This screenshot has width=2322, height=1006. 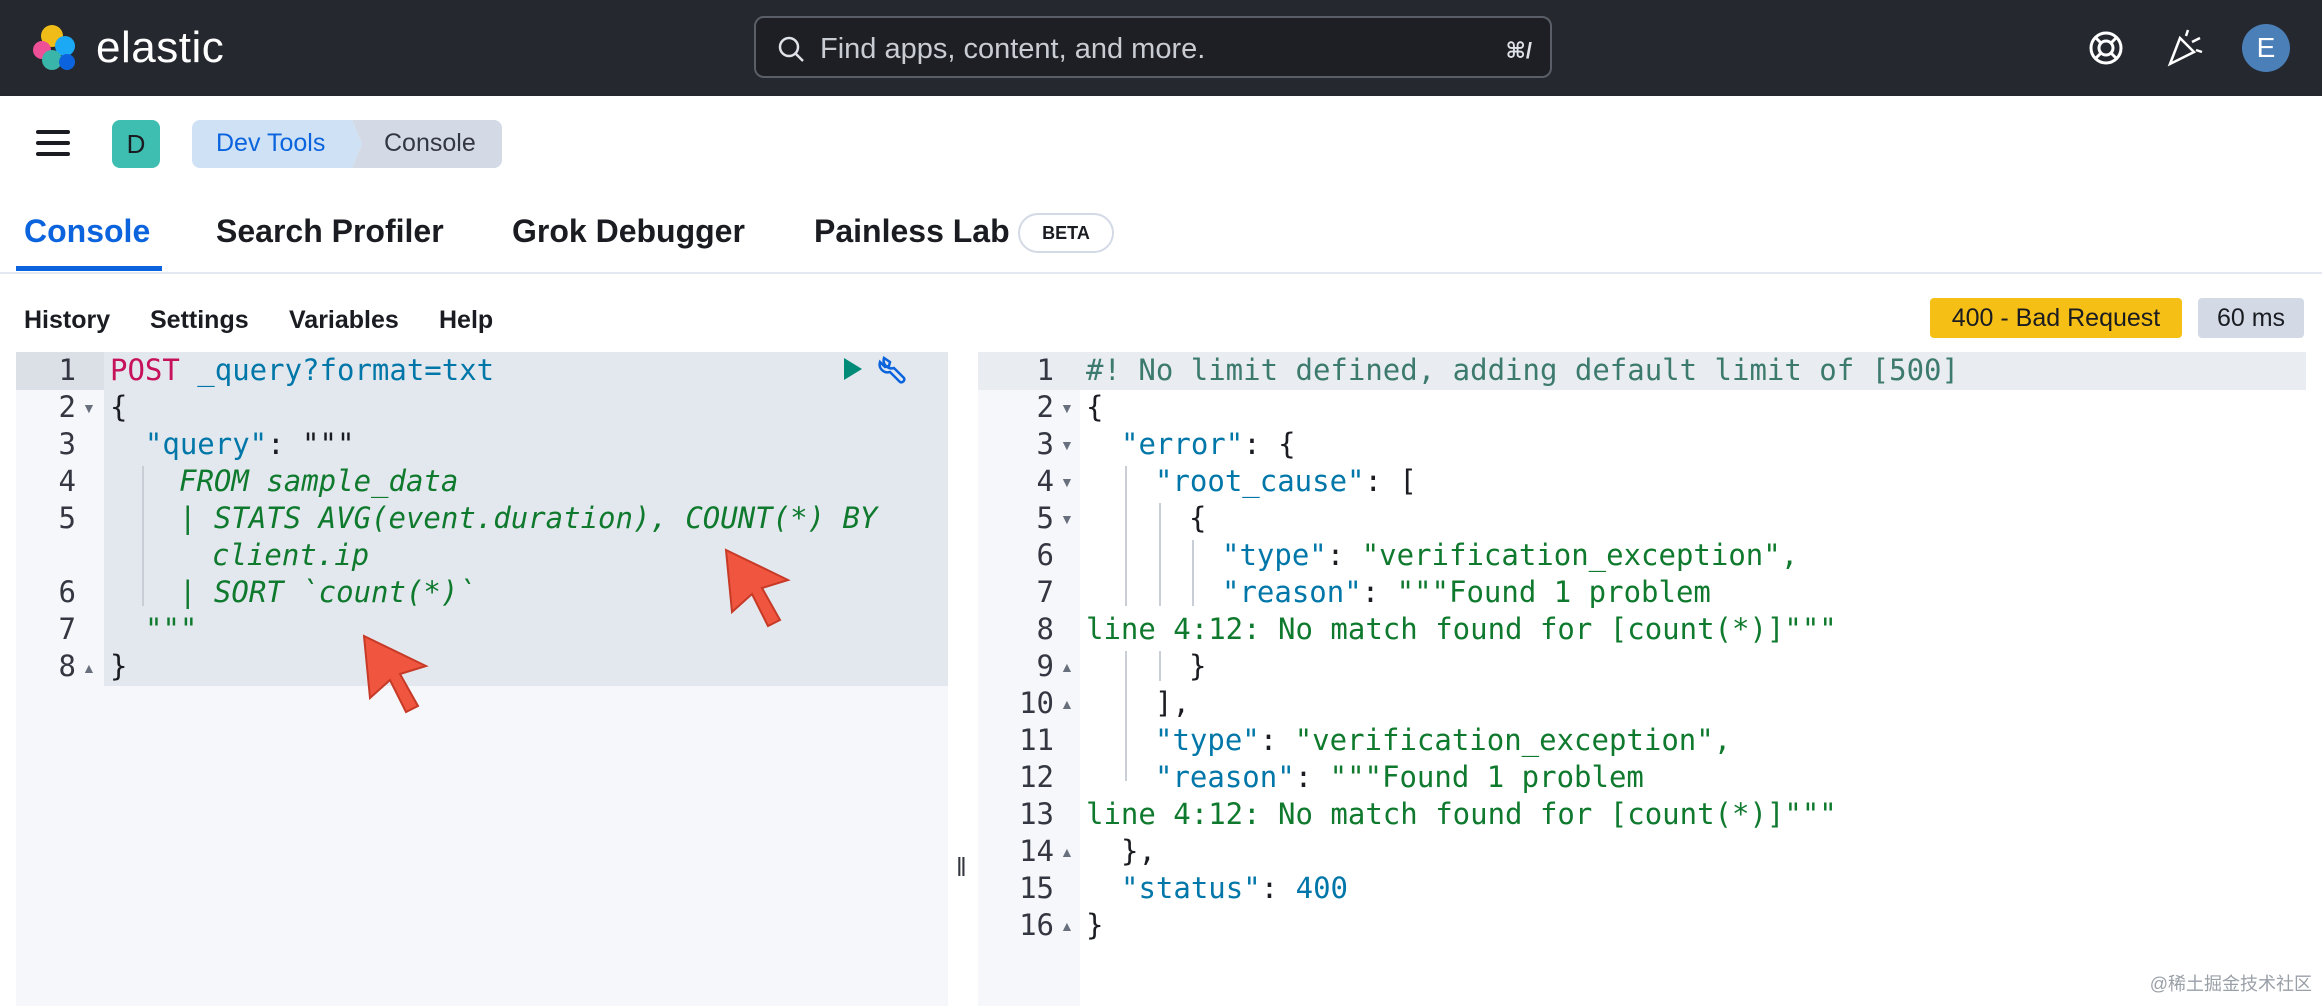 What do you see at coordinates (56, 48) in the screenshot?
I see `elastic-logo-icon` at bounding box center [56, 48].